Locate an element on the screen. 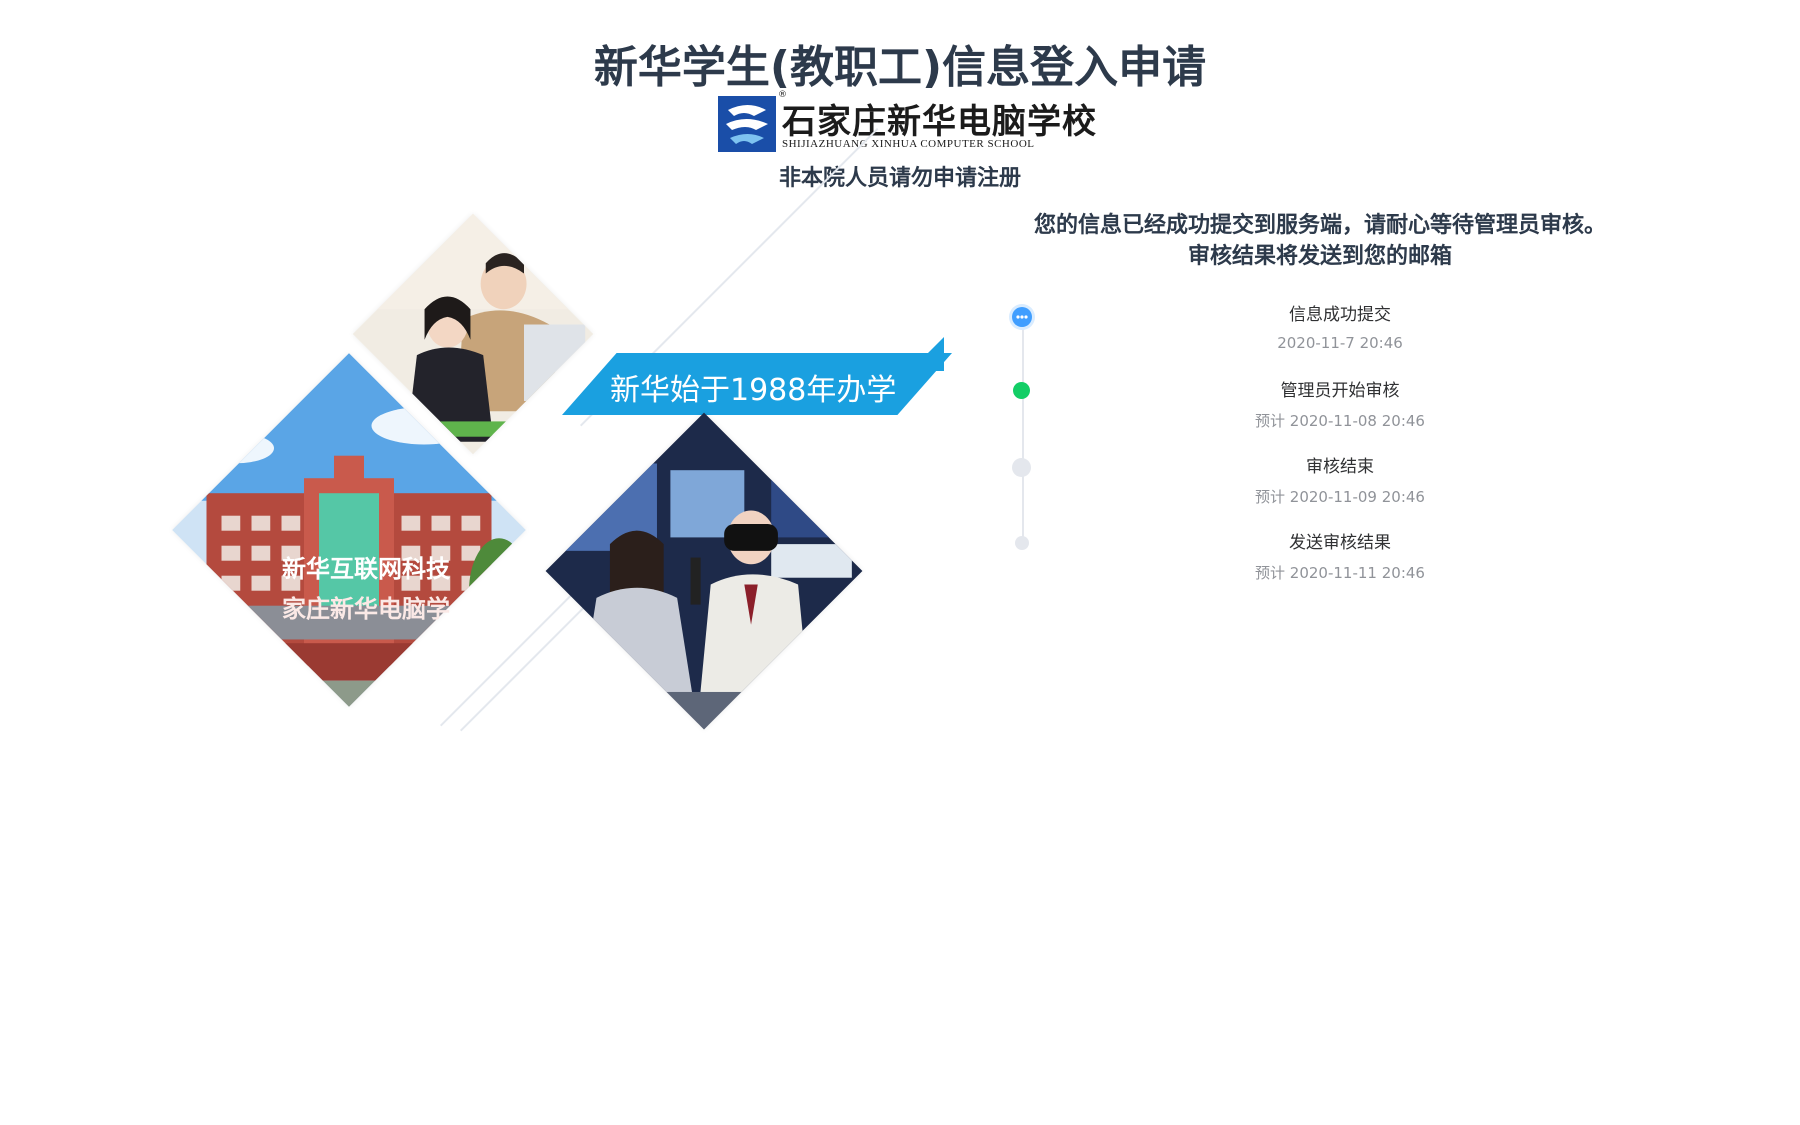  header: 新华学生(教职工)信息登入申请 is located at coordinates (900, 68).